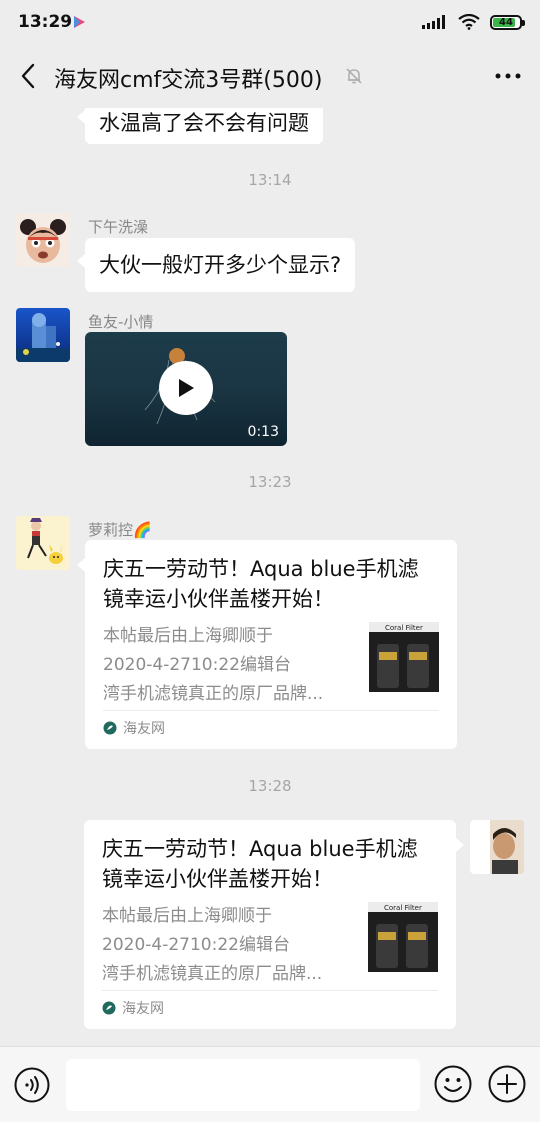 The height and width of the screenshot is (1122, 540). What do you see at coordinates (263, 432) in the screenshot?
I see `video-duration: 0:13` at bounding box center [263, 432].